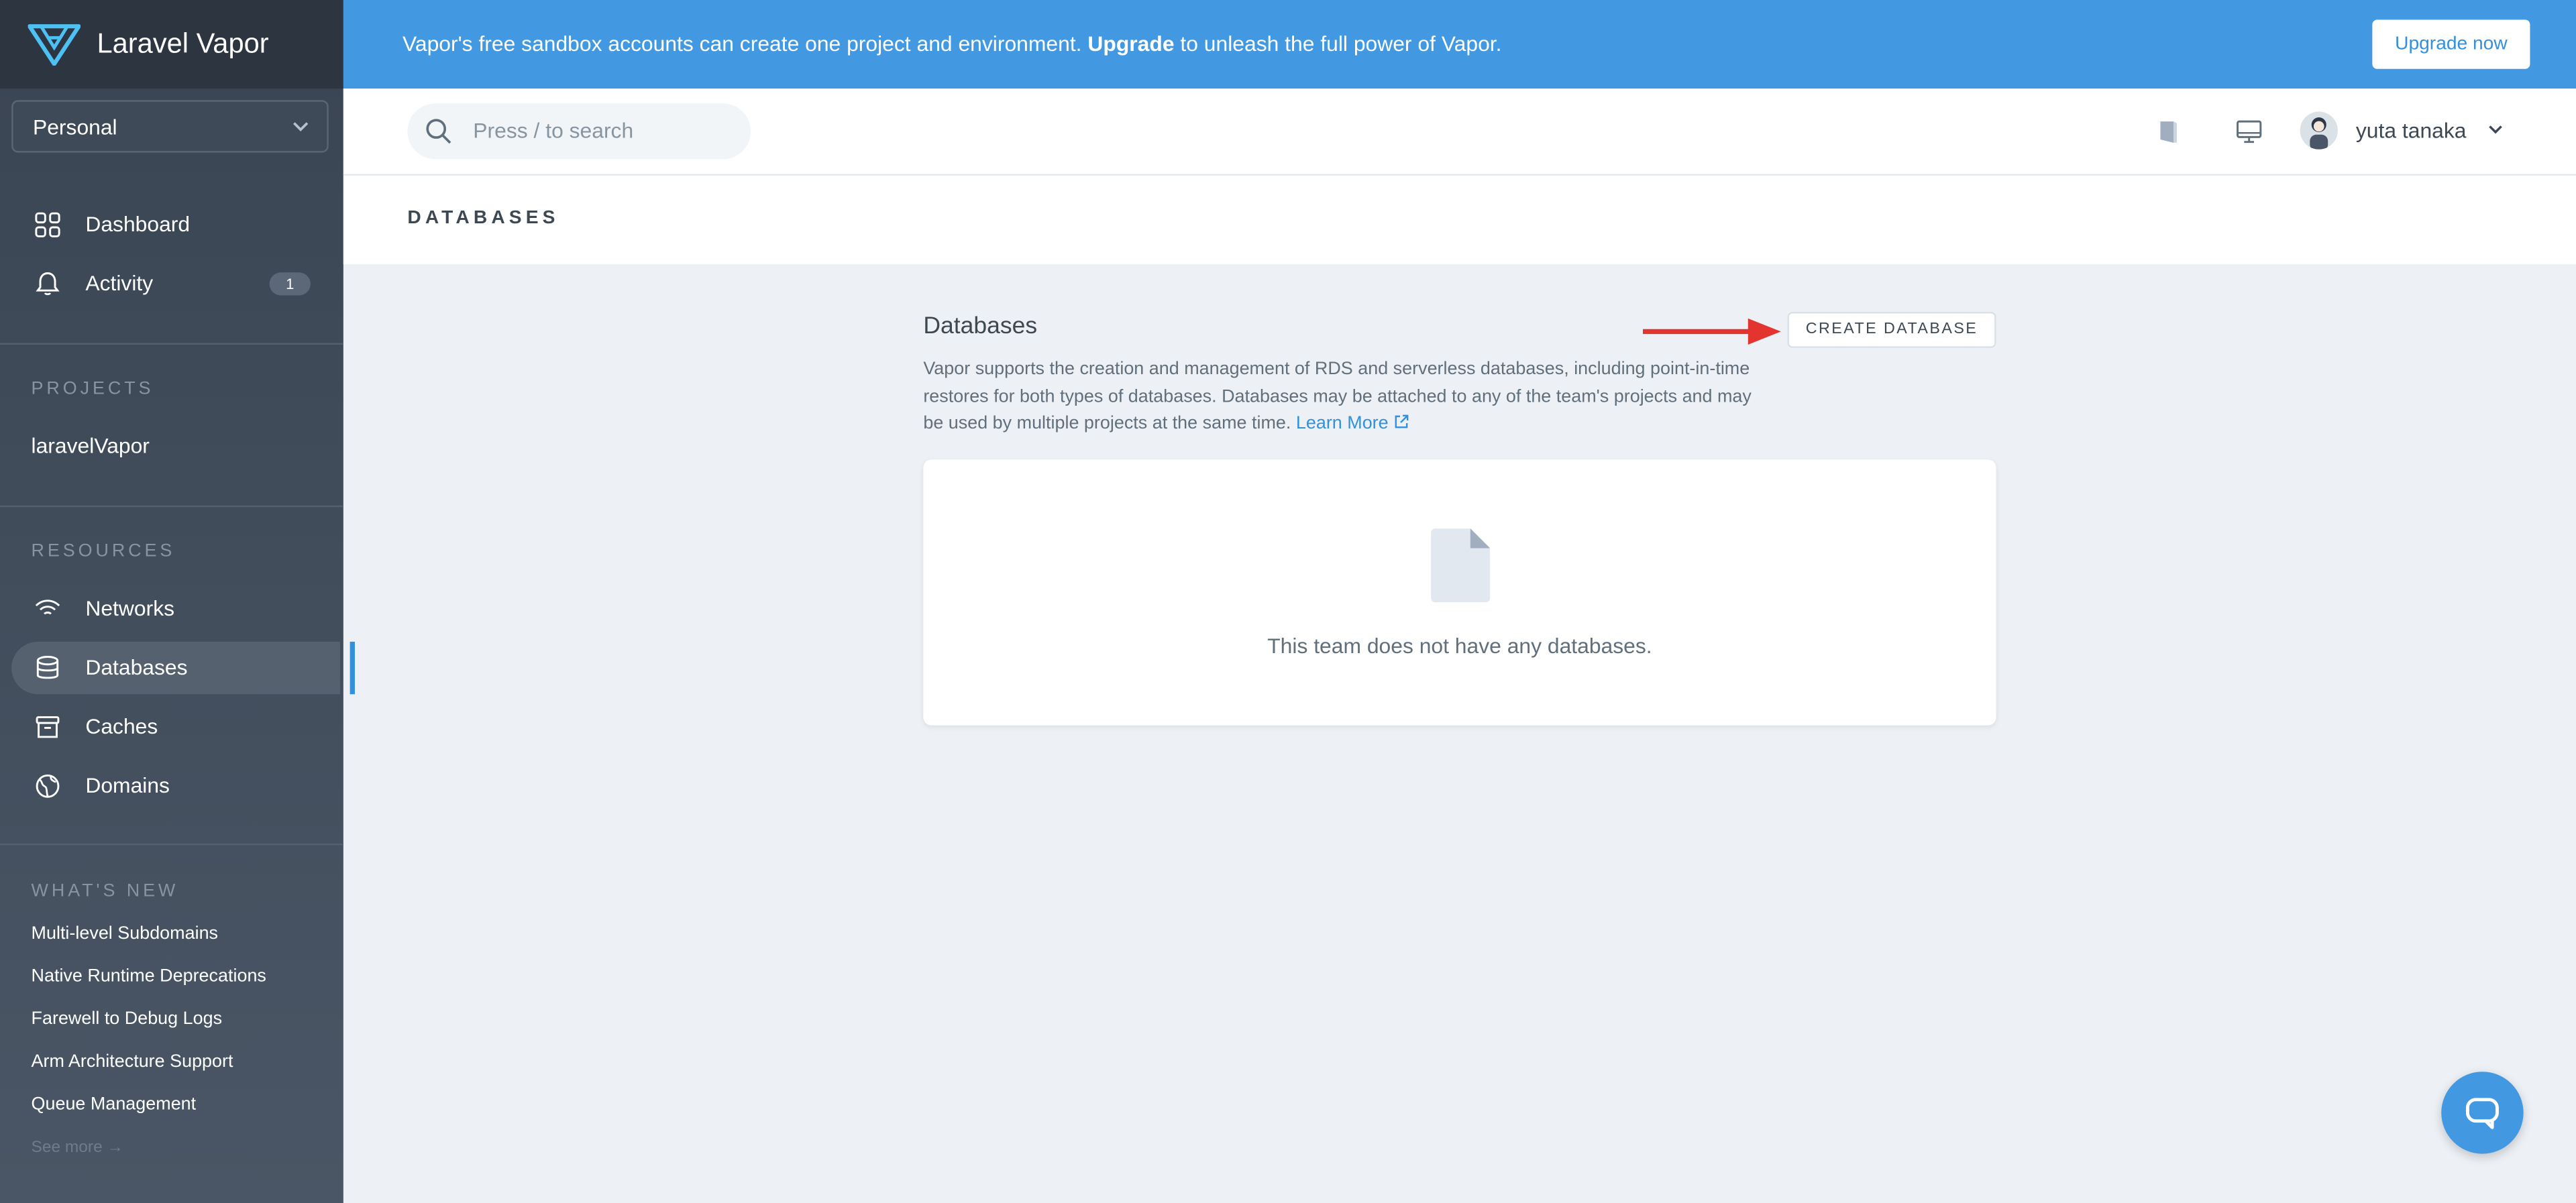  I want to click on news-link: Farewell to Debug Logs, so click(127, 1019).